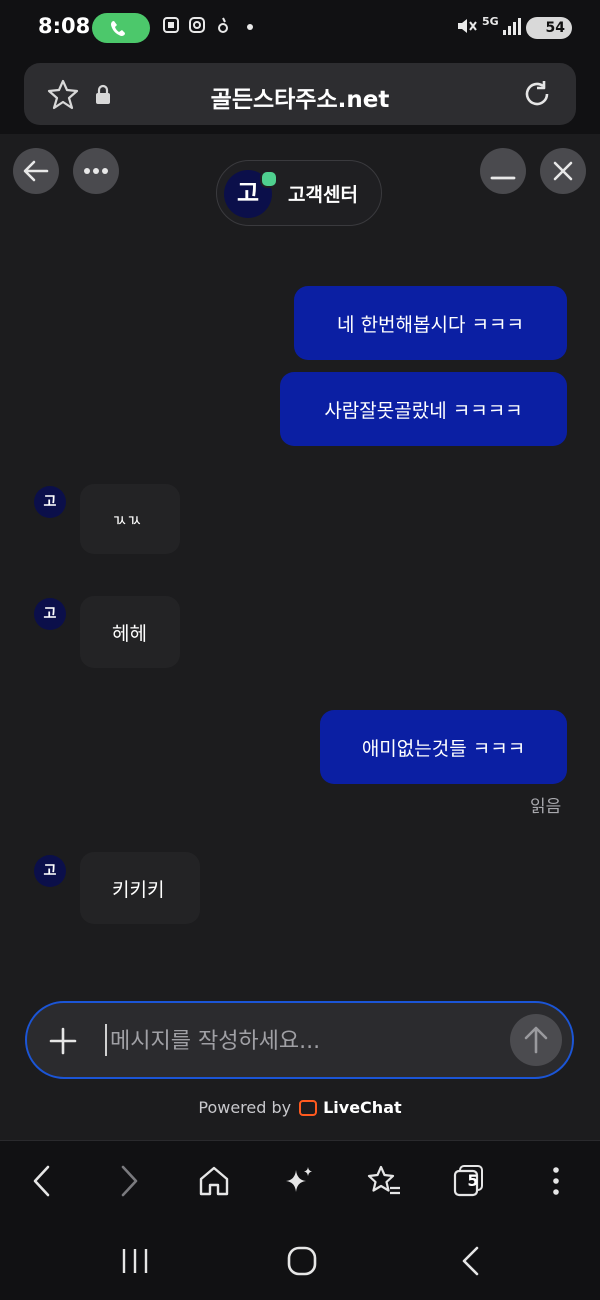 The width and height of the screenshot is (600, 1300). What do you see at coordinates (64, 26) in the screenshot?
I see `status-time: 8:08` at bounding box center [64, 26].